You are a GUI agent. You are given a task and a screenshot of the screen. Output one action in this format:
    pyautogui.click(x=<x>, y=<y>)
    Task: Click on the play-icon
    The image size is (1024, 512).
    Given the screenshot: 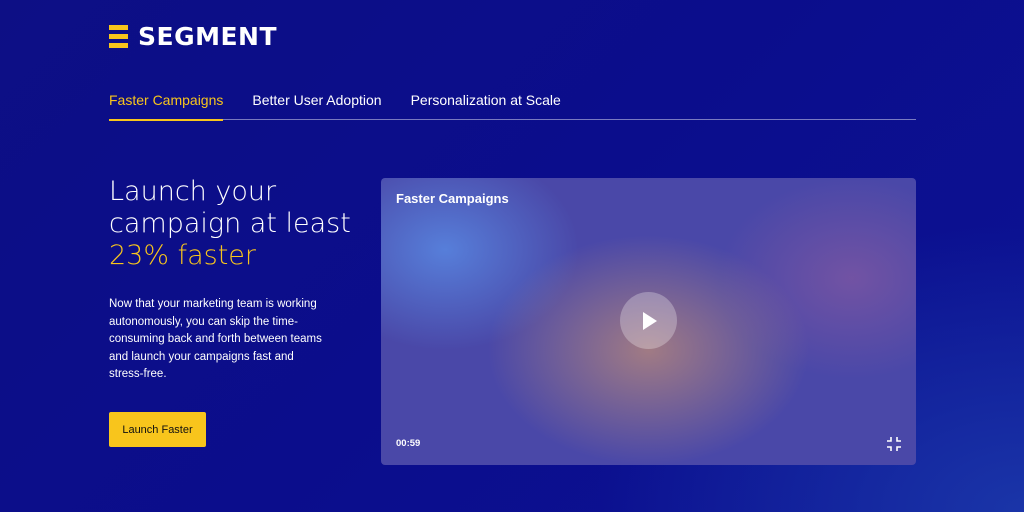 What is the action you would take?
    pyautogui.click(x=649, y=320)
    